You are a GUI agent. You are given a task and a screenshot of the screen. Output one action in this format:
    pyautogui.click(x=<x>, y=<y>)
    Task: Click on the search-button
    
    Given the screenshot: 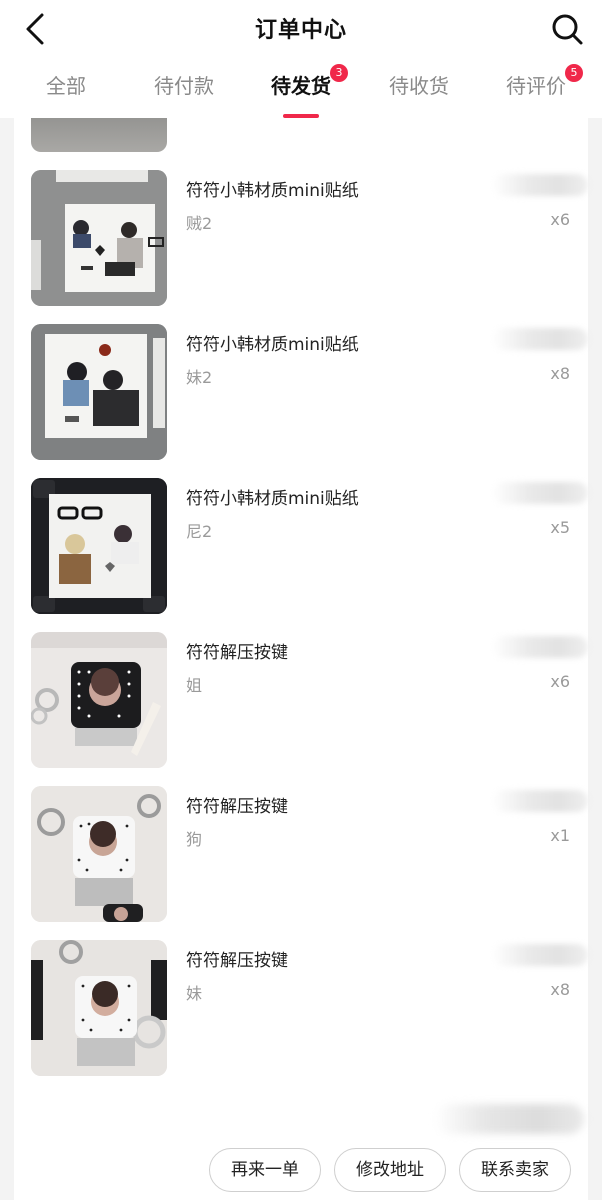 What is the action you would take?
    pyautogui.click(x=567, y=29)
    